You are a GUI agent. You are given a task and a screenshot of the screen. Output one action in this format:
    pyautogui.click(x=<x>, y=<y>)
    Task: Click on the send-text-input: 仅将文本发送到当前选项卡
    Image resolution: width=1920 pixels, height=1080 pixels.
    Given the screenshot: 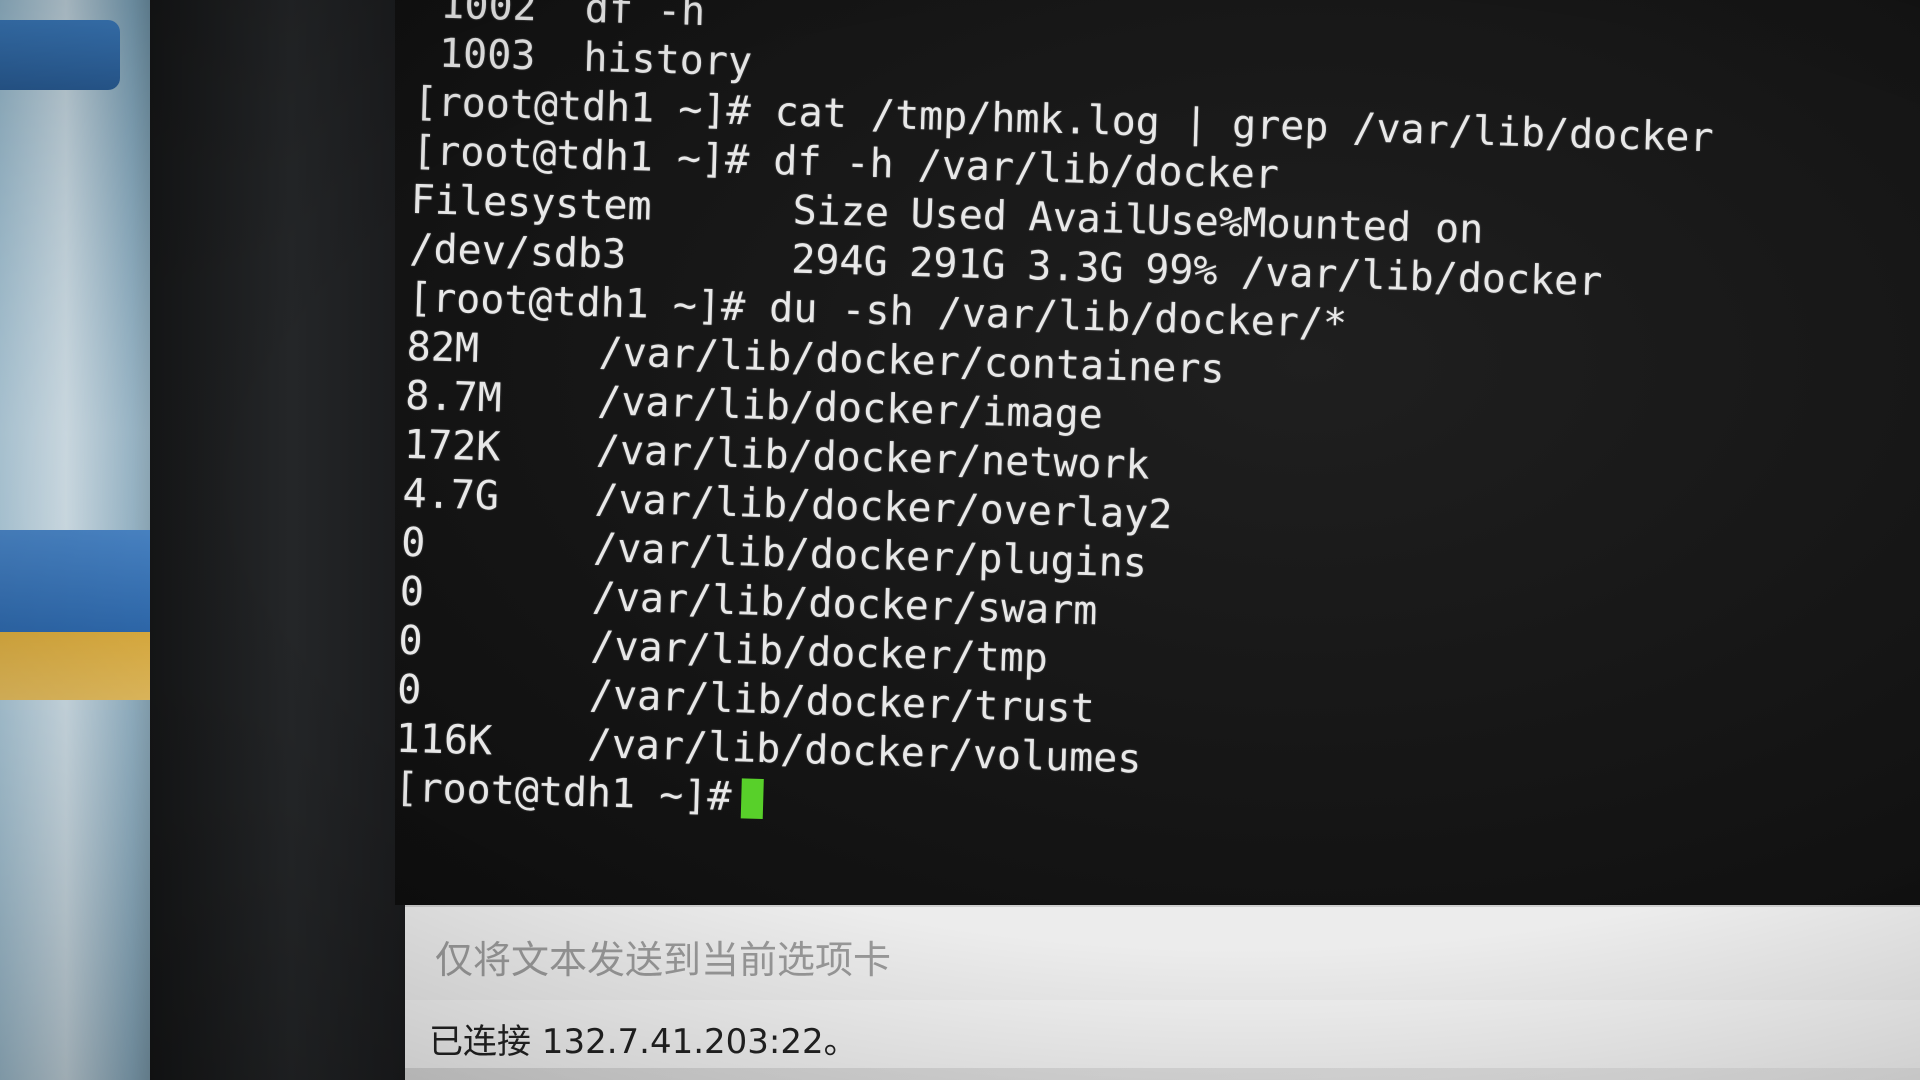 What is the action you would take?
    pyautogui.click(x=663, y=956)
    